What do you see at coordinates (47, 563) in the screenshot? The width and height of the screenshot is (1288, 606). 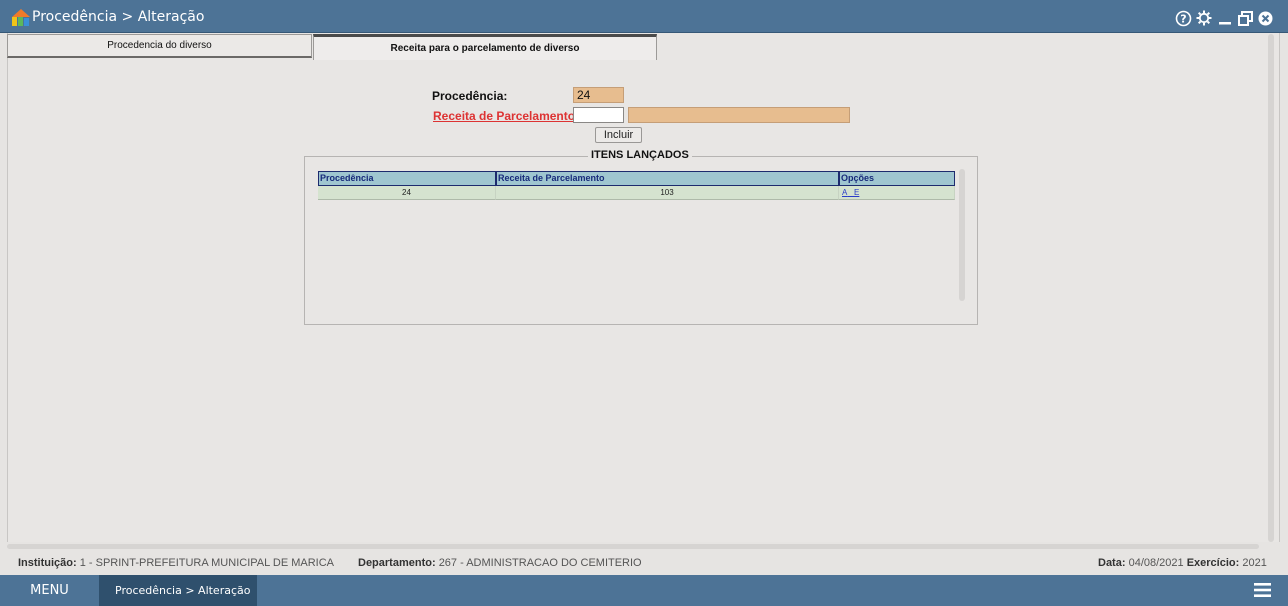 I see `instituicao-label: Instituição:` at bounding box center [47, 563].